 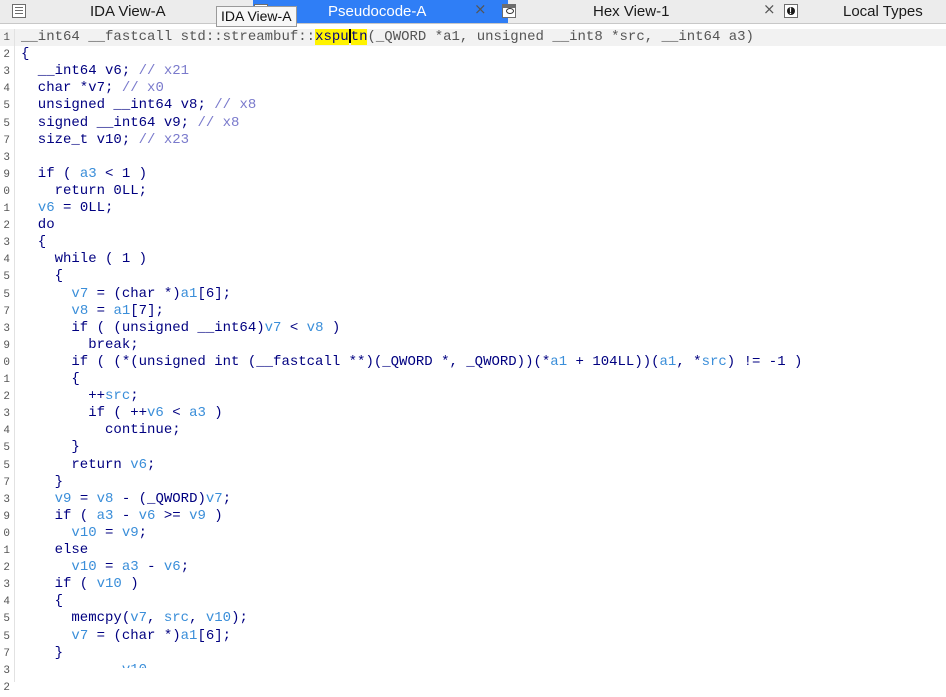 I want to click on code-token: unsigned __int64, so click(x=101, y=105).